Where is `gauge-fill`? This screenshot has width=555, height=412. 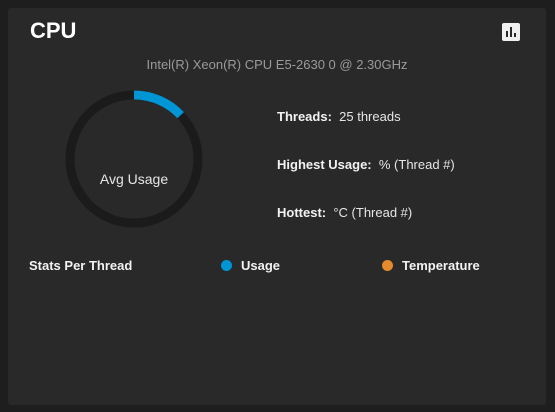 gauge-fill is located at coordinates (158, 104).